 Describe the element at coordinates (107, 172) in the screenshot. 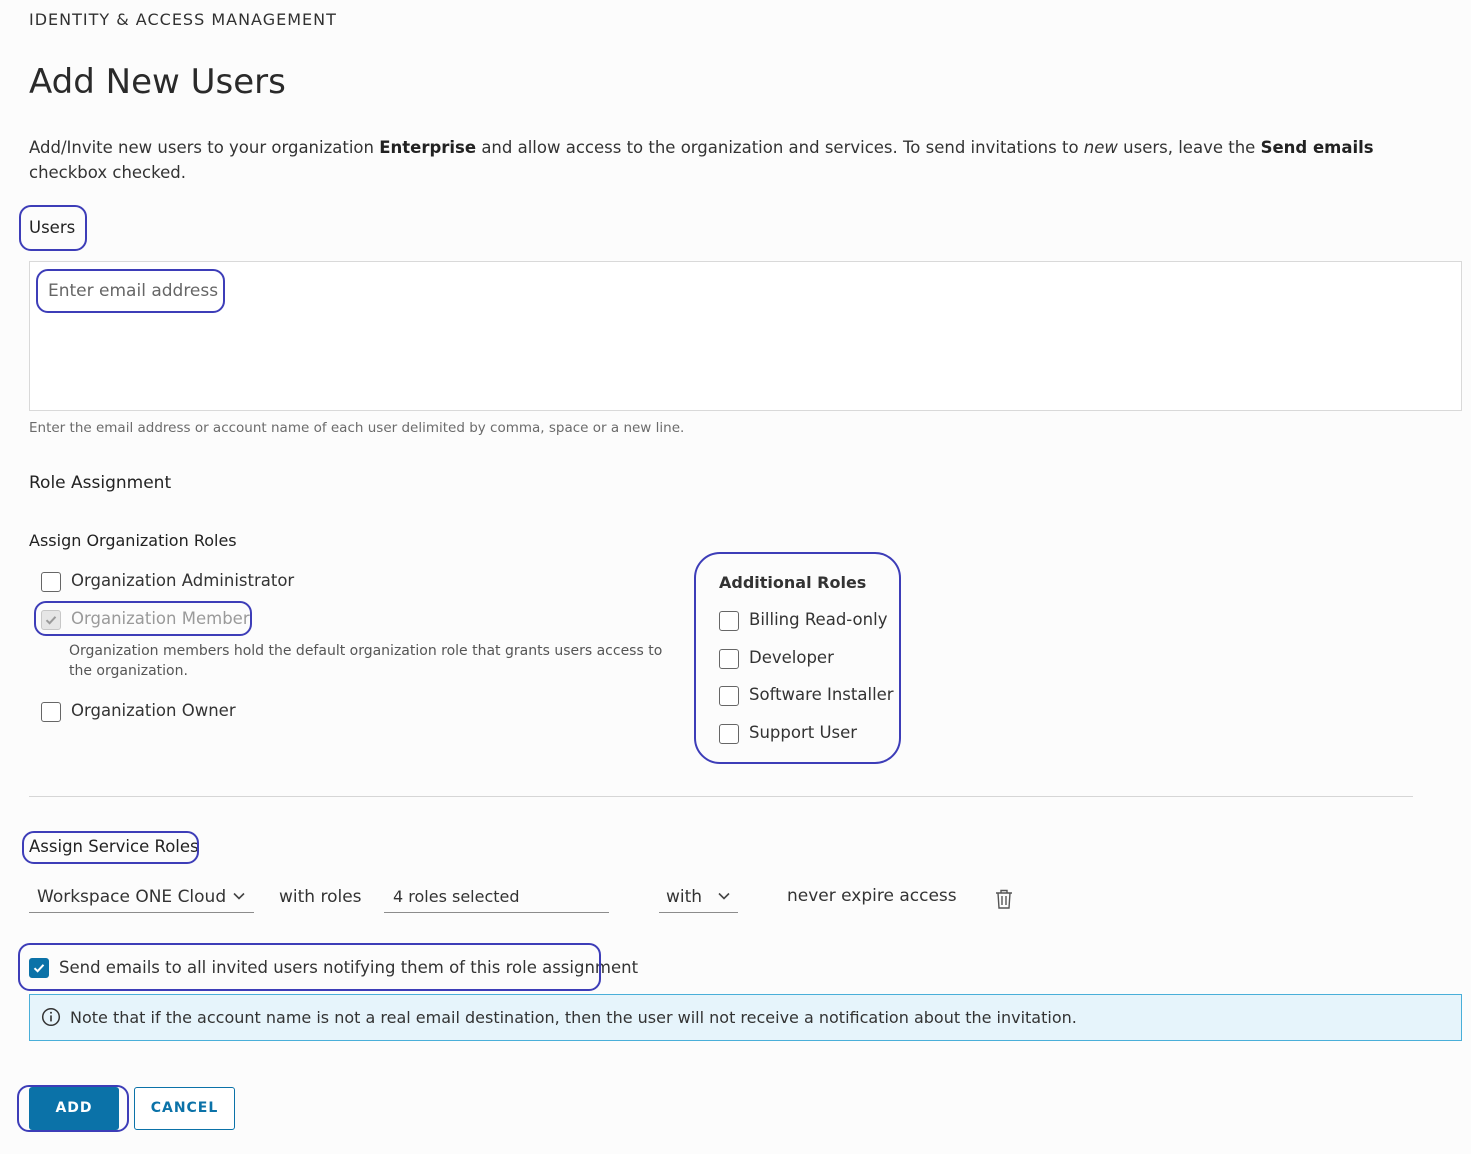

I see `description-text: checkbox checked.` at that location.